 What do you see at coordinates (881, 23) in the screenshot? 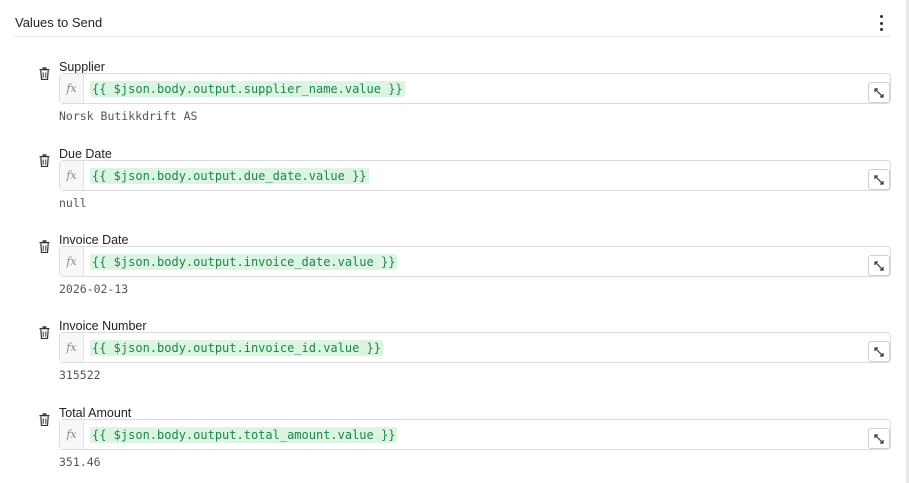
I see `kebab-menu-icon` at bounding box center [881, 23].